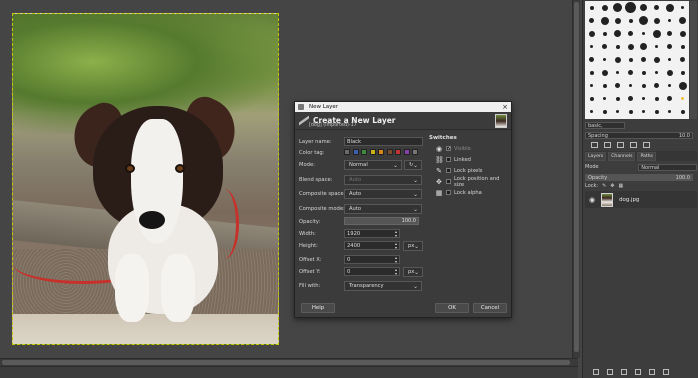 The image size is (698, 378). I want to click on composite-mode-select: Auto ⌄, so click(383, 209).